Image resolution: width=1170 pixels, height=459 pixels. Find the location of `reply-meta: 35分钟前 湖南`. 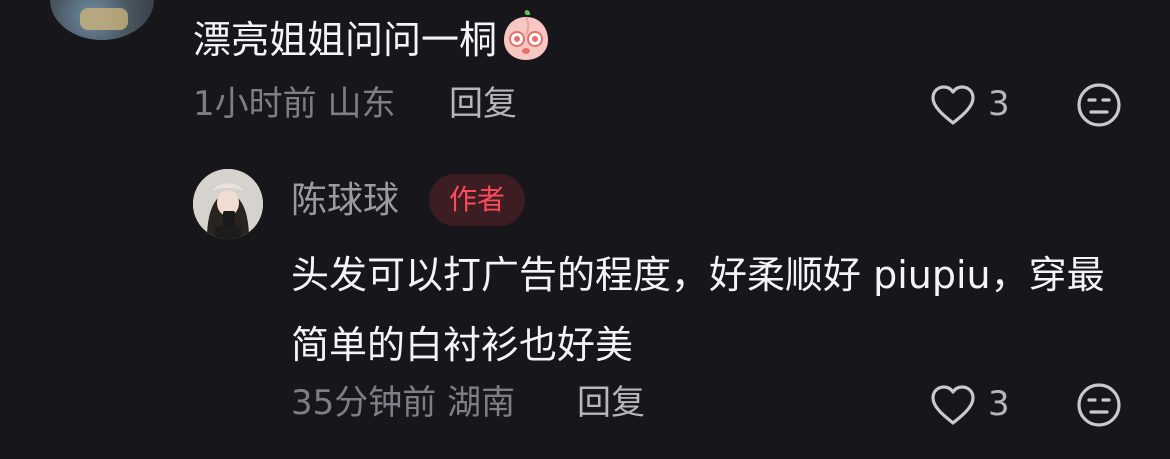

reply-meta: 35分钟前 湖南 is located at coordinates (403, 403).